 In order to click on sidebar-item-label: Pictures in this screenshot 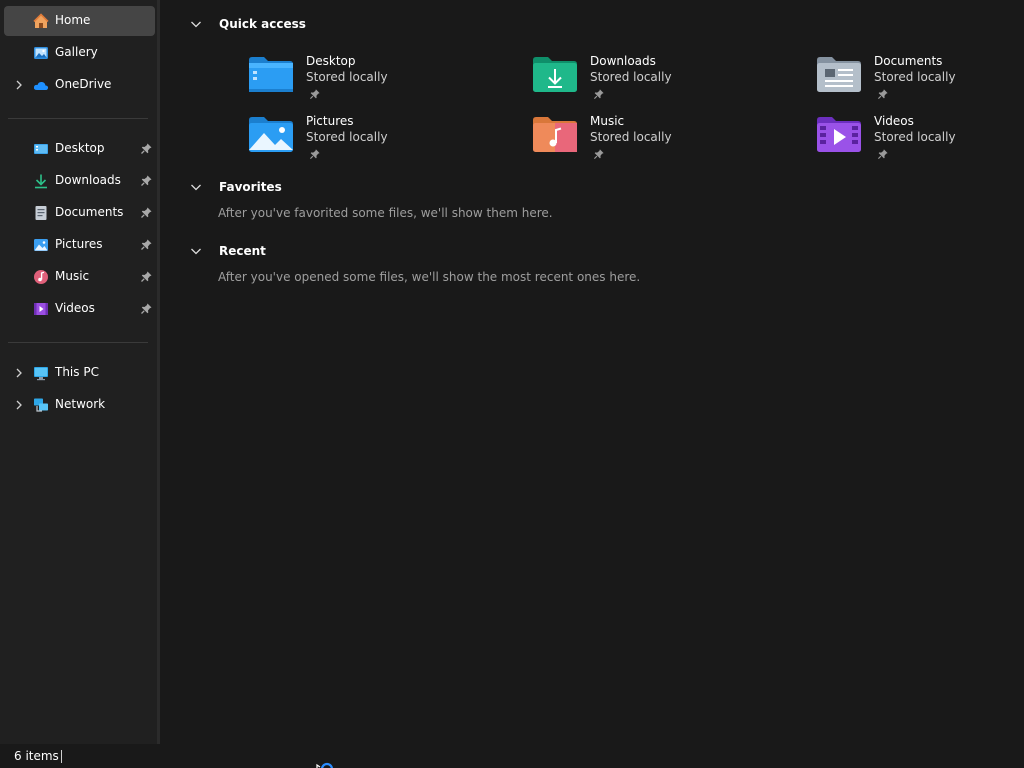, I will do `click(79, 244)`.